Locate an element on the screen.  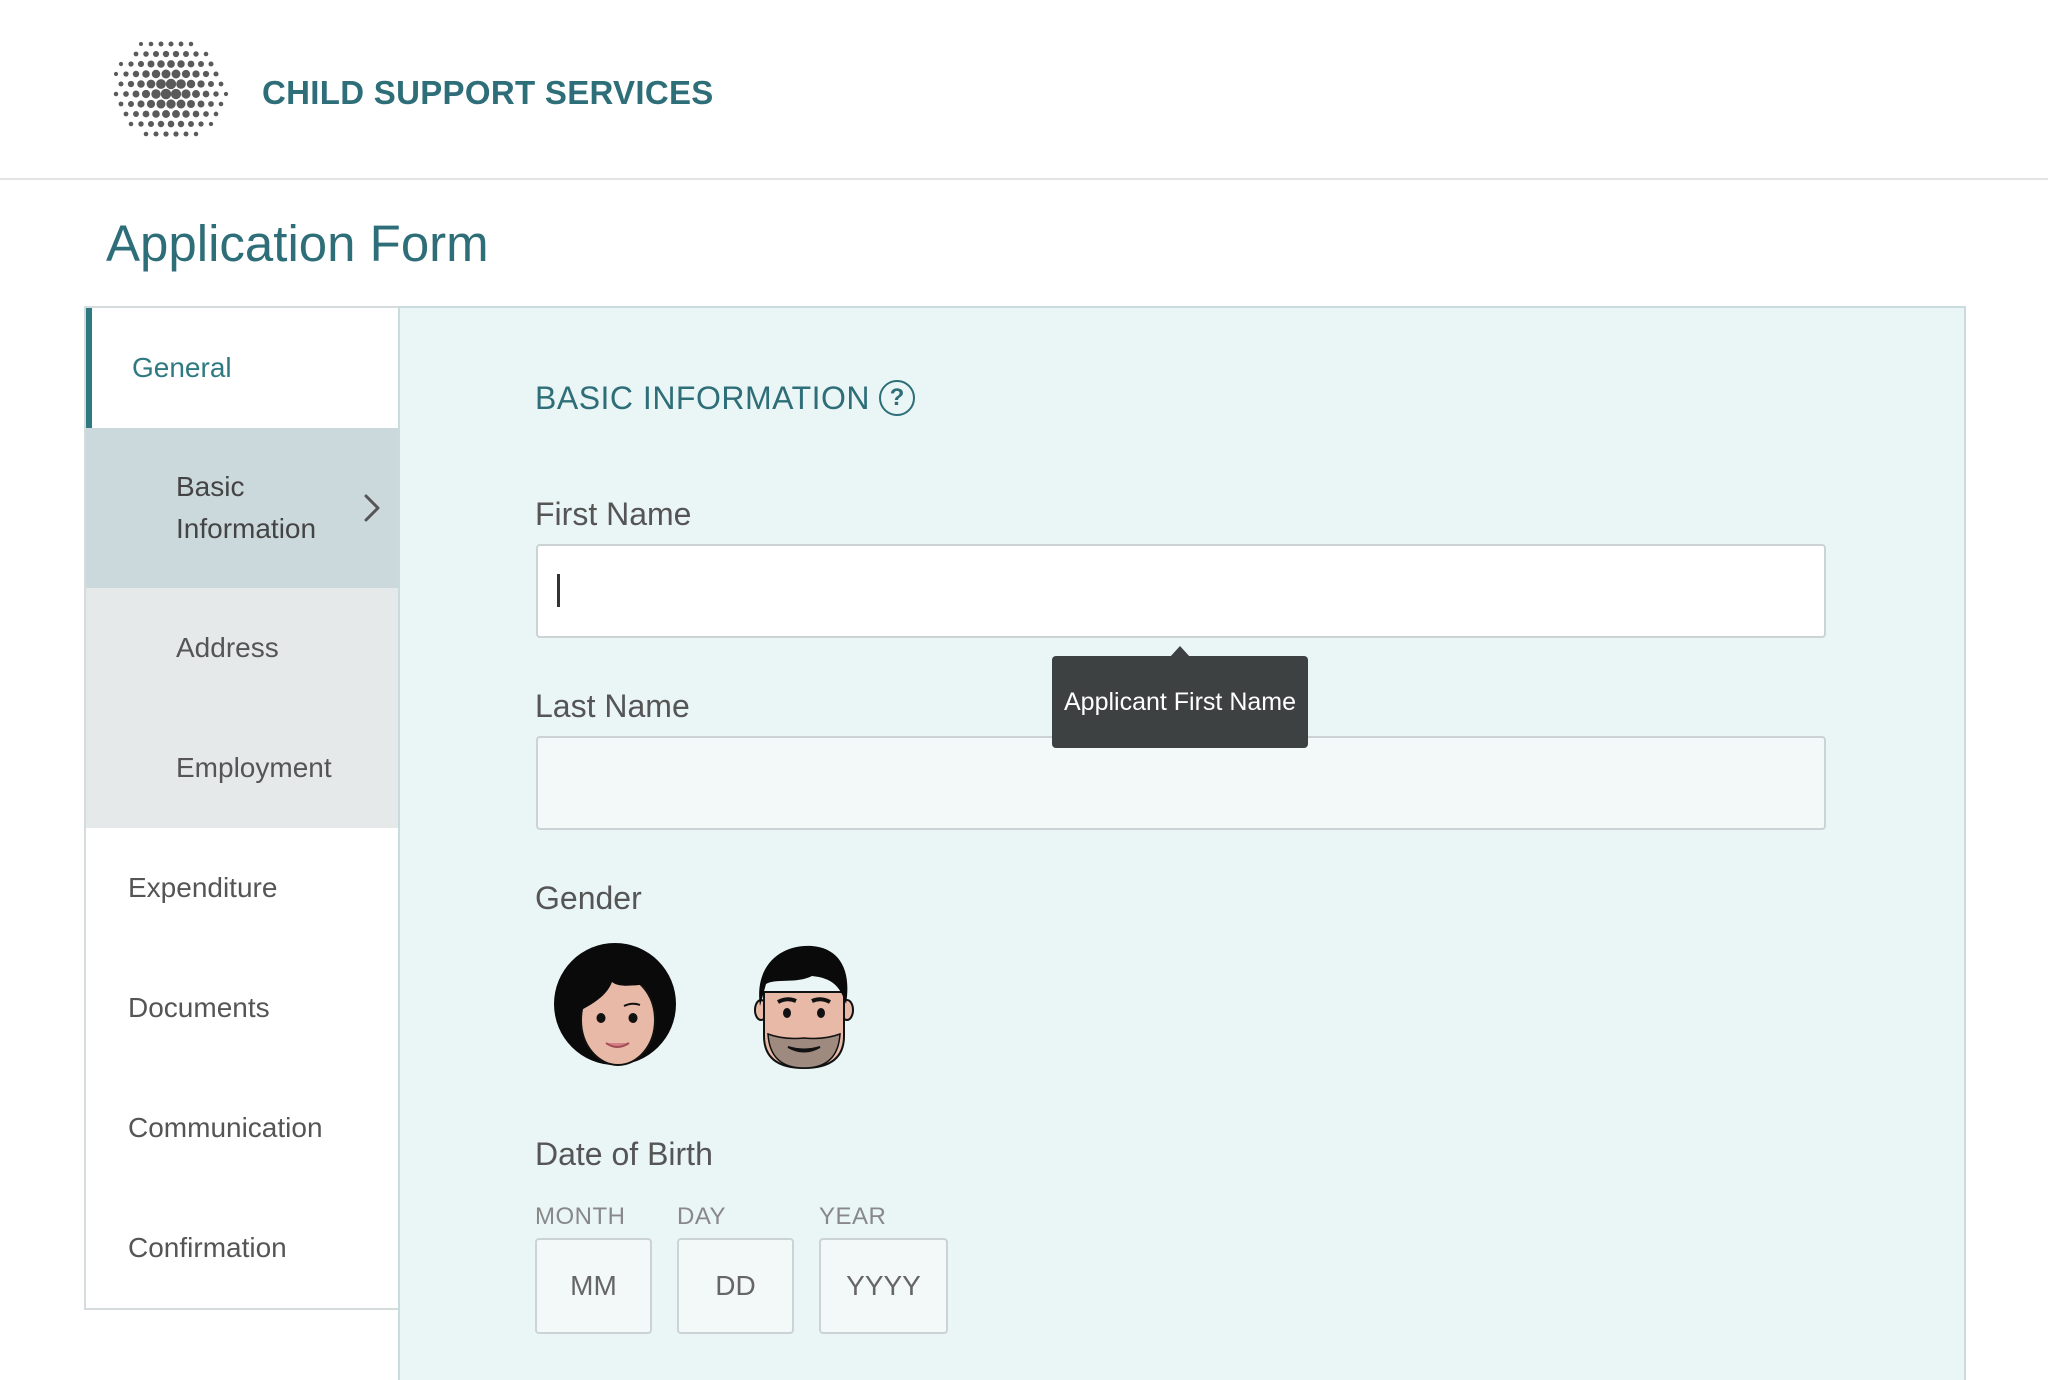
dob-day-caption: DAY is located at coordinates (702, 1216).